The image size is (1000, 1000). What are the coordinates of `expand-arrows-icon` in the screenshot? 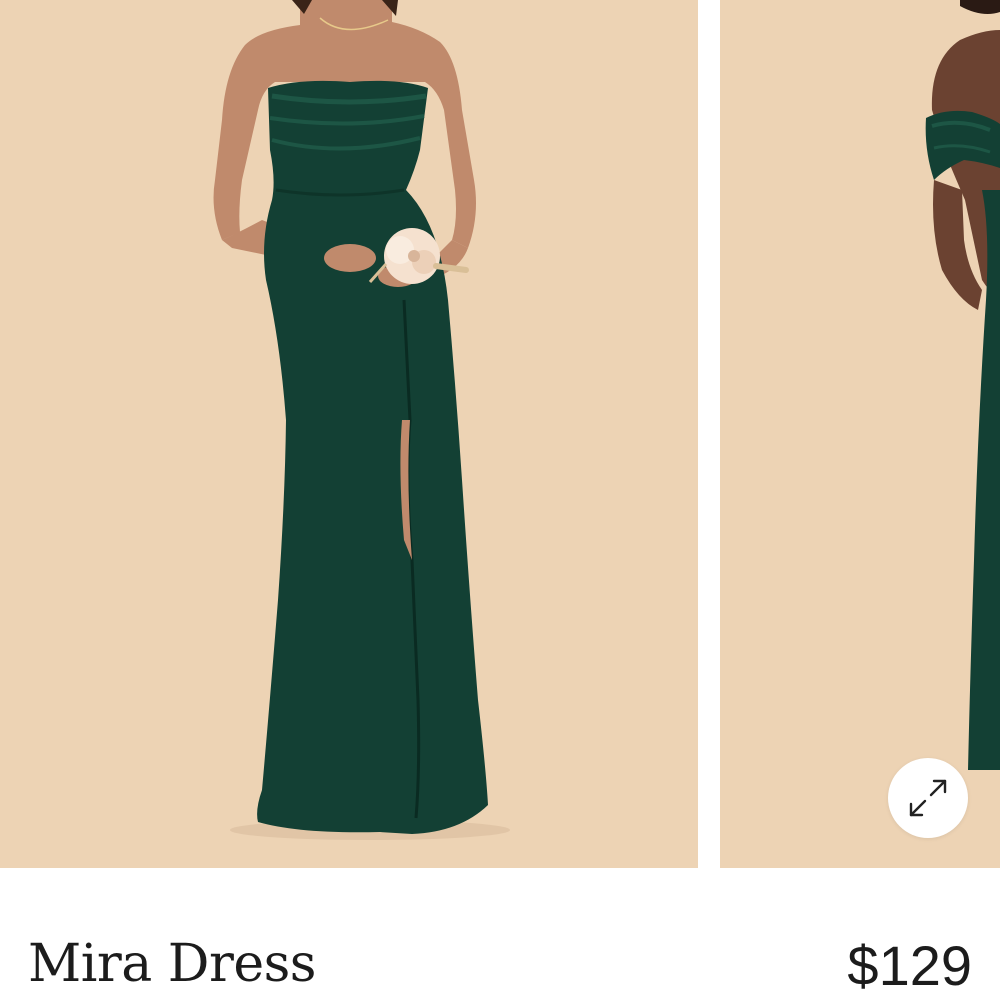 It's located at (928, 798).